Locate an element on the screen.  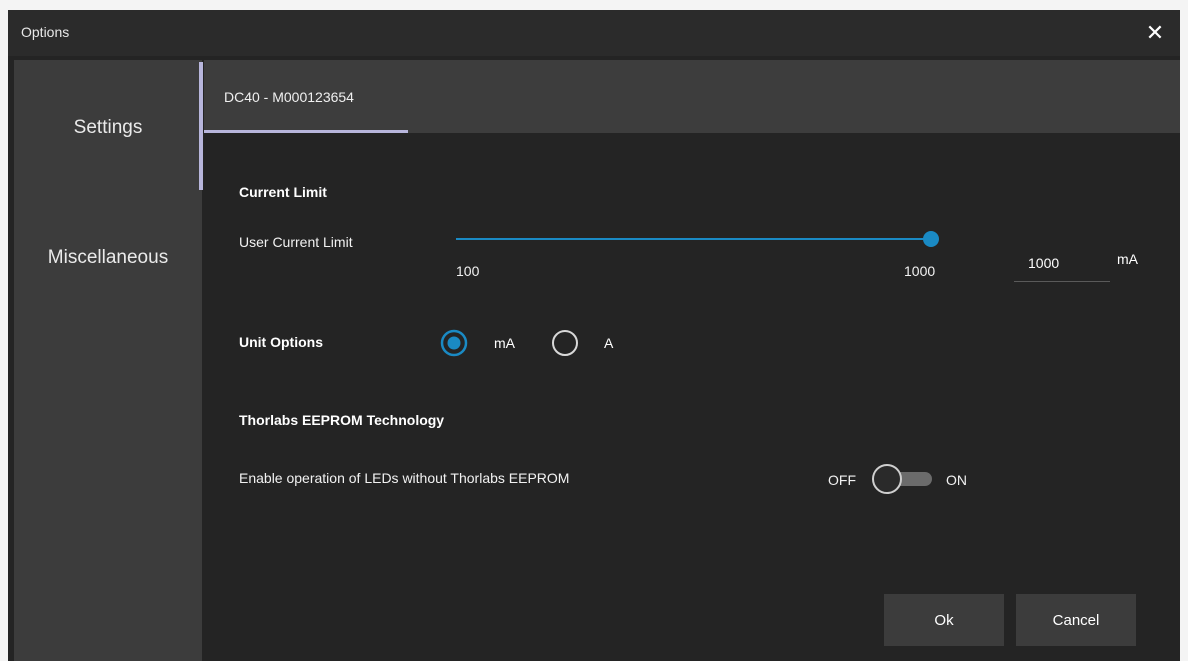
current-limit-unit: mA is located at coordinates (1127, 259).